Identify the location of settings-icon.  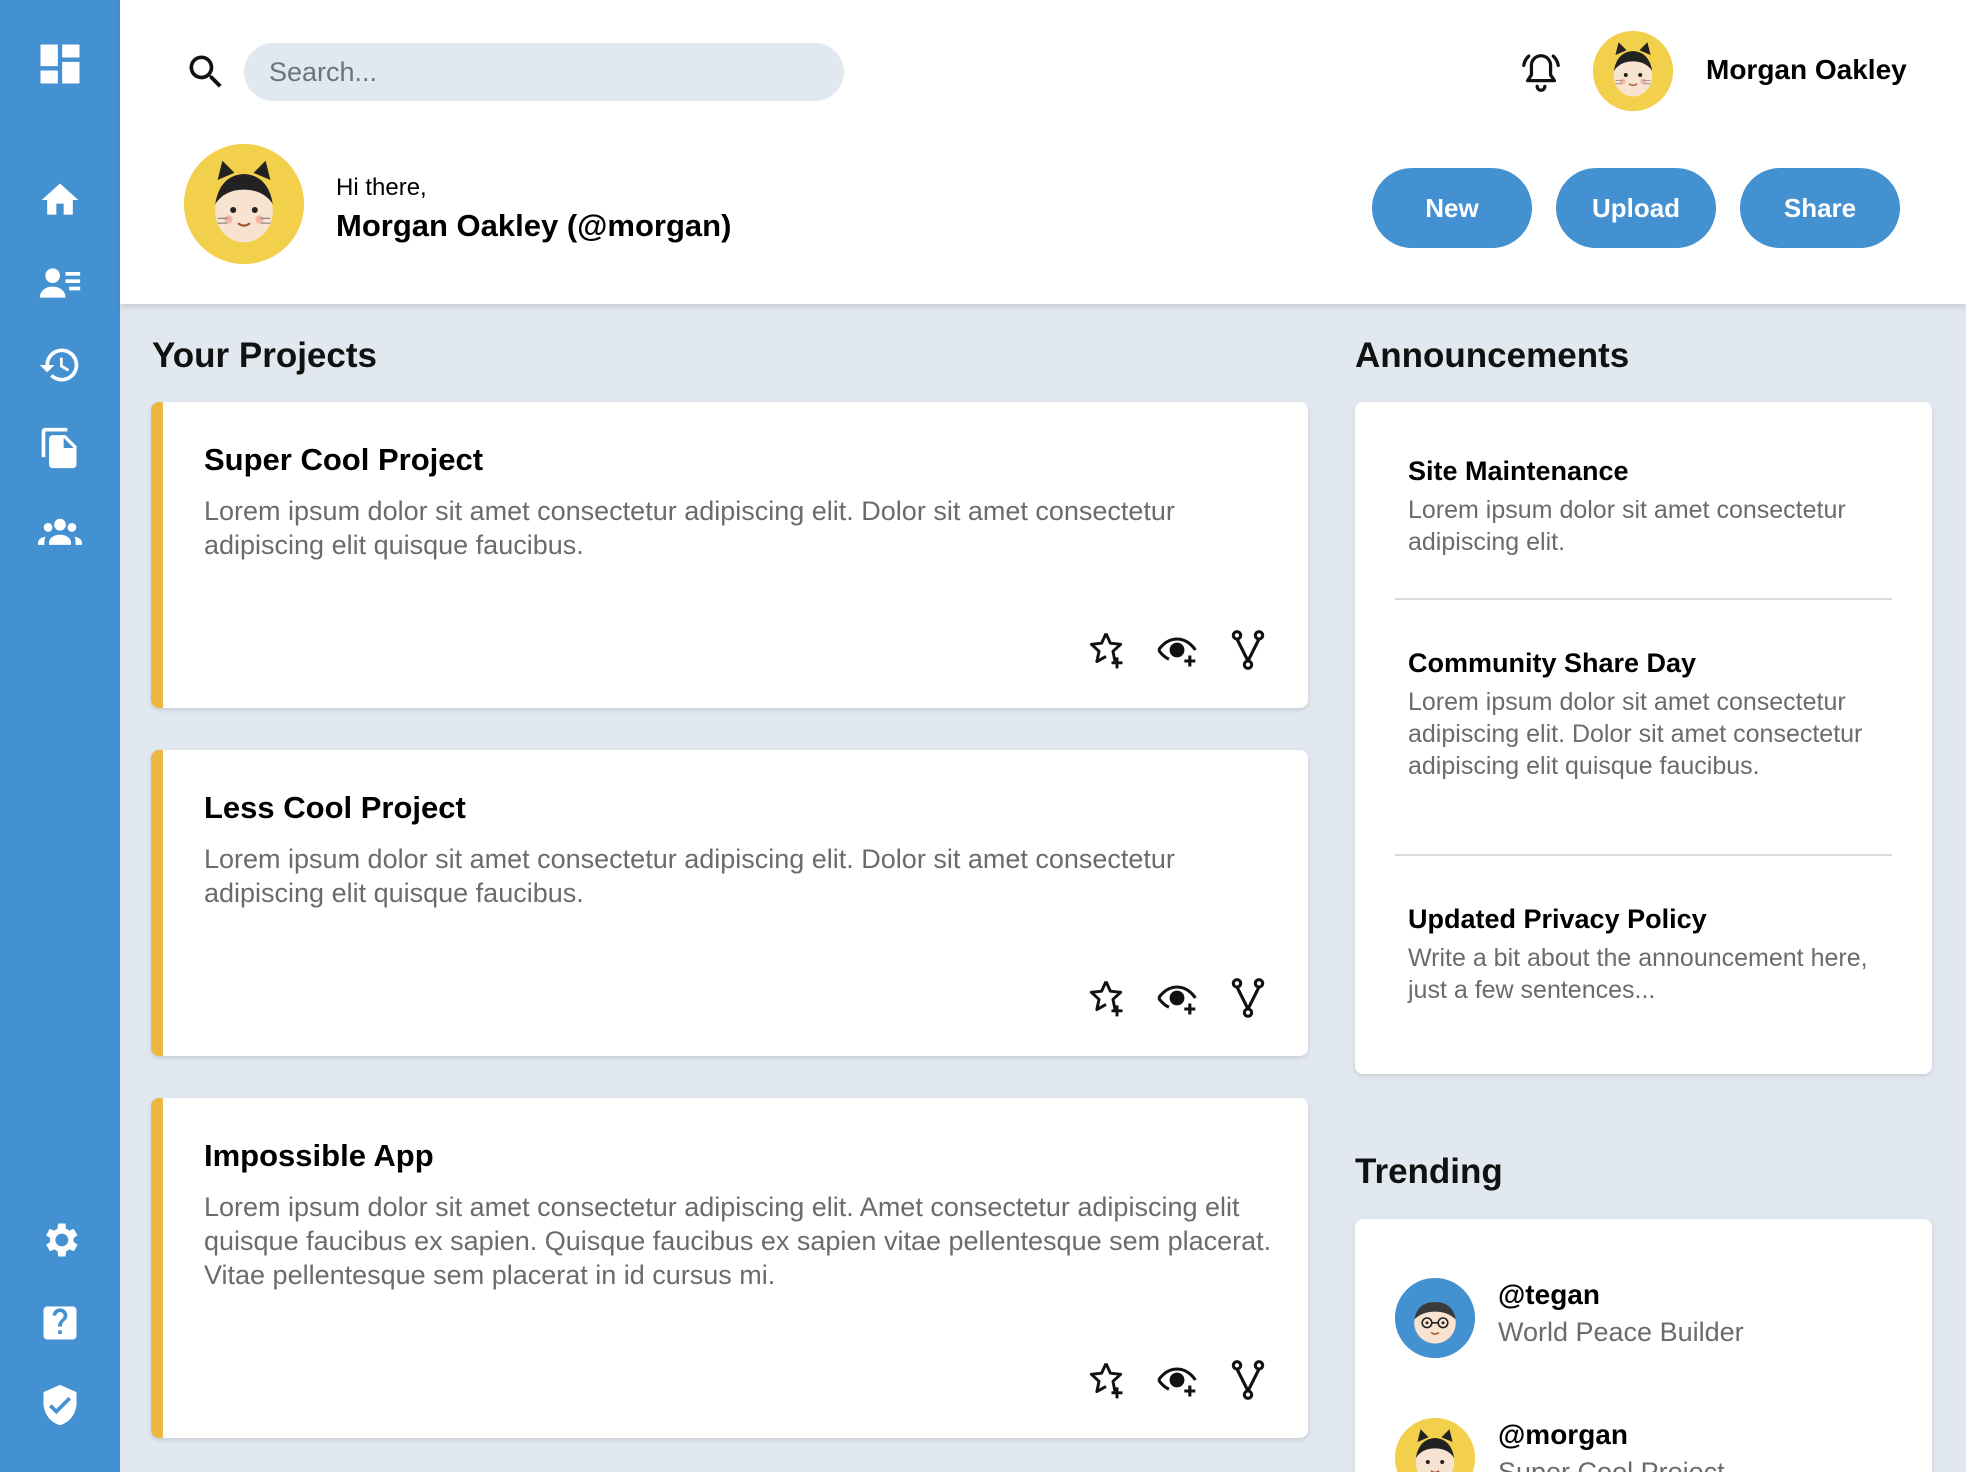
(60, 1240).